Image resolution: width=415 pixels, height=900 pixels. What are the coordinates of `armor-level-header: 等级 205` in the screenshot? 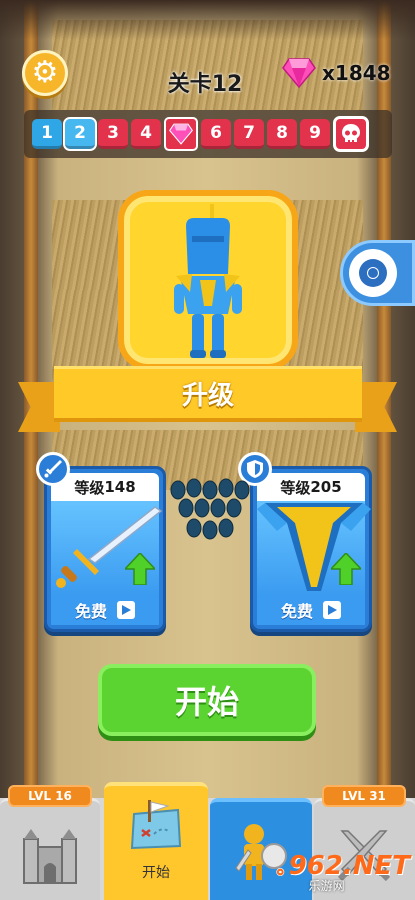 It's located at (311, 487).